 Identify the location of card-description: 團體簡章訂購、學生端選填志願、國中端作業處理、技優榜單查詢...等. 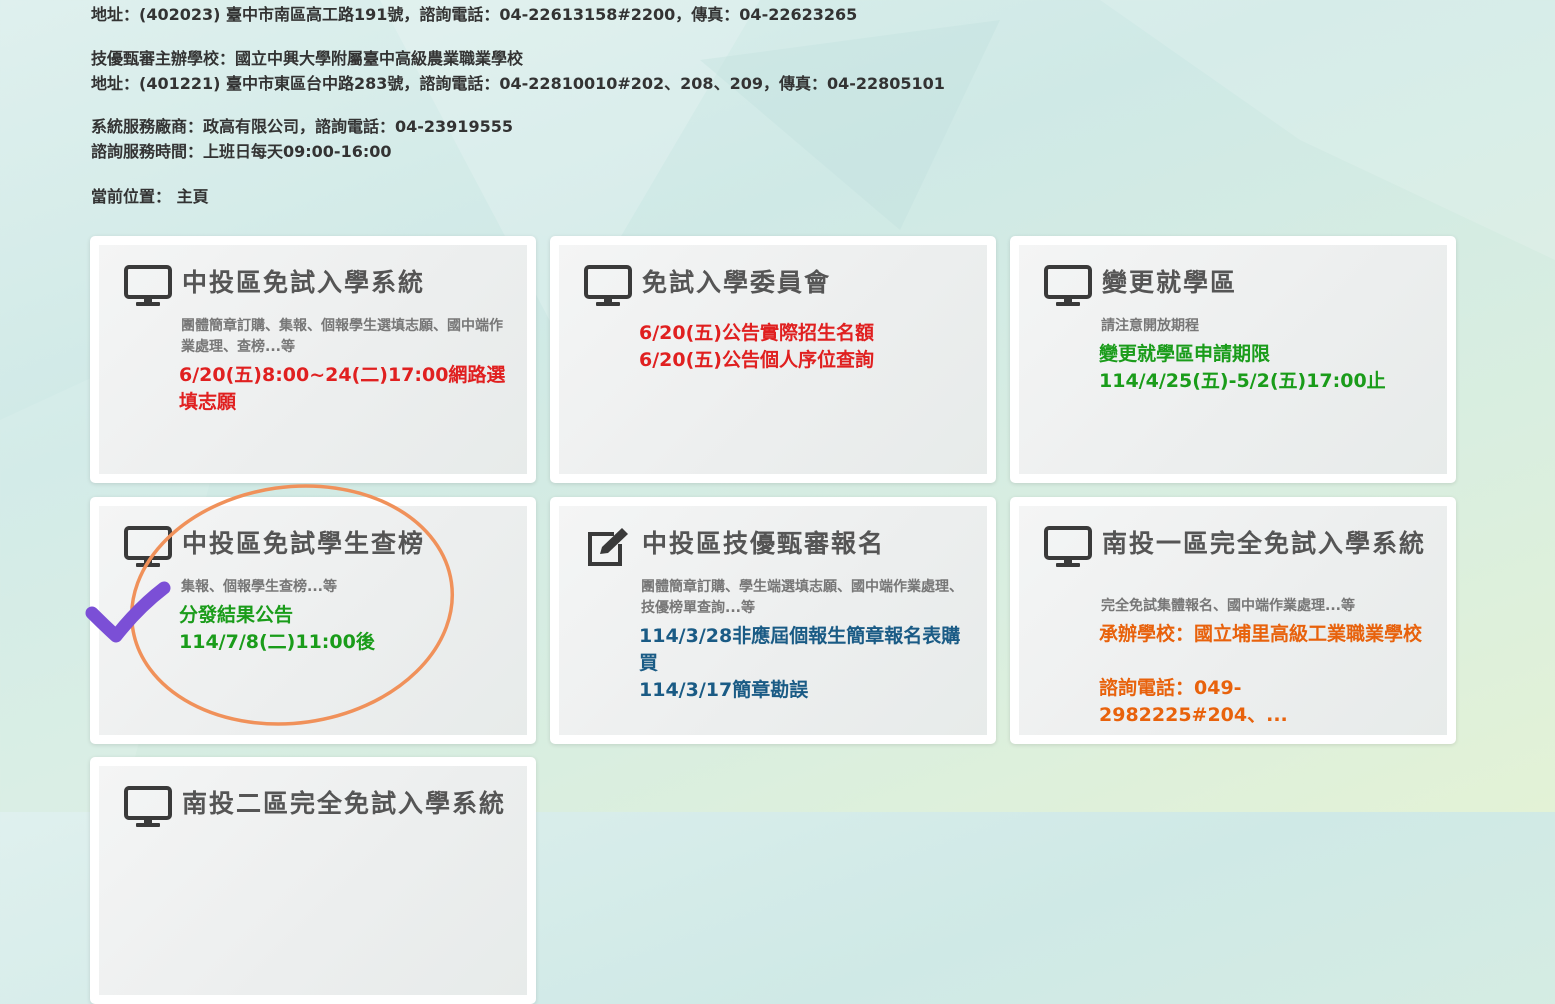
(802, 597).